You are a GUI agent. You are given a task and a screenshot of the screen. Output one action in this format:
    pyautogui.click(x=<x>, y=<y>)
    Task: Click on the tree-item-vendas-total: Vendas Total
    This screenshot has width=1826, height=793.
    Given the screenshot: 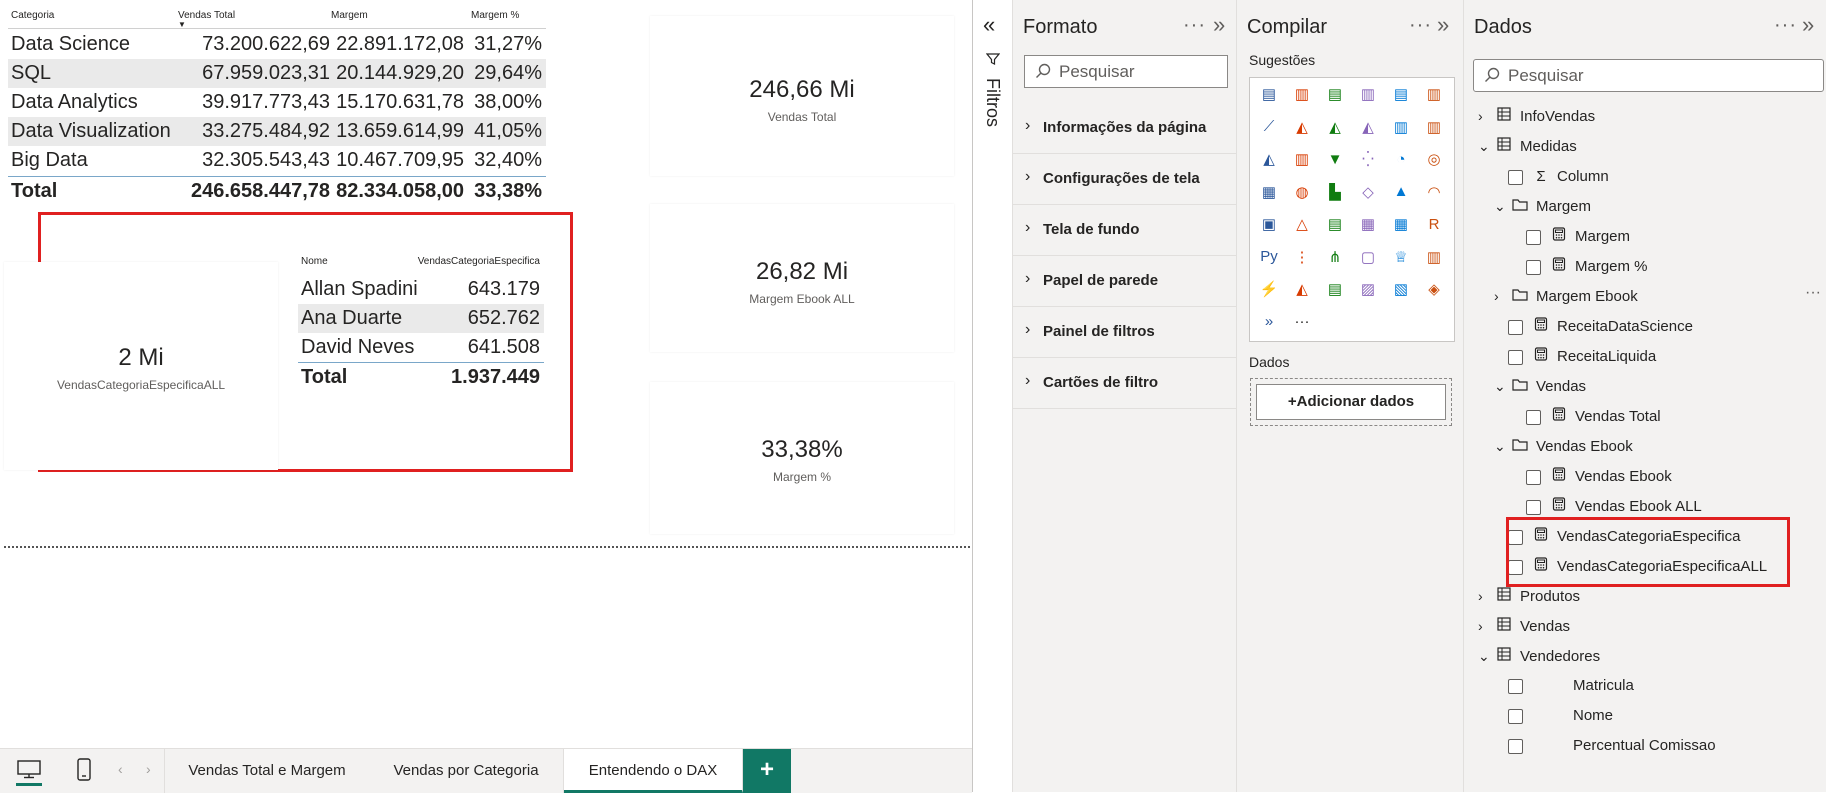 What is the action you would take?
    pyautogui.click(x=1593, y=416)
    